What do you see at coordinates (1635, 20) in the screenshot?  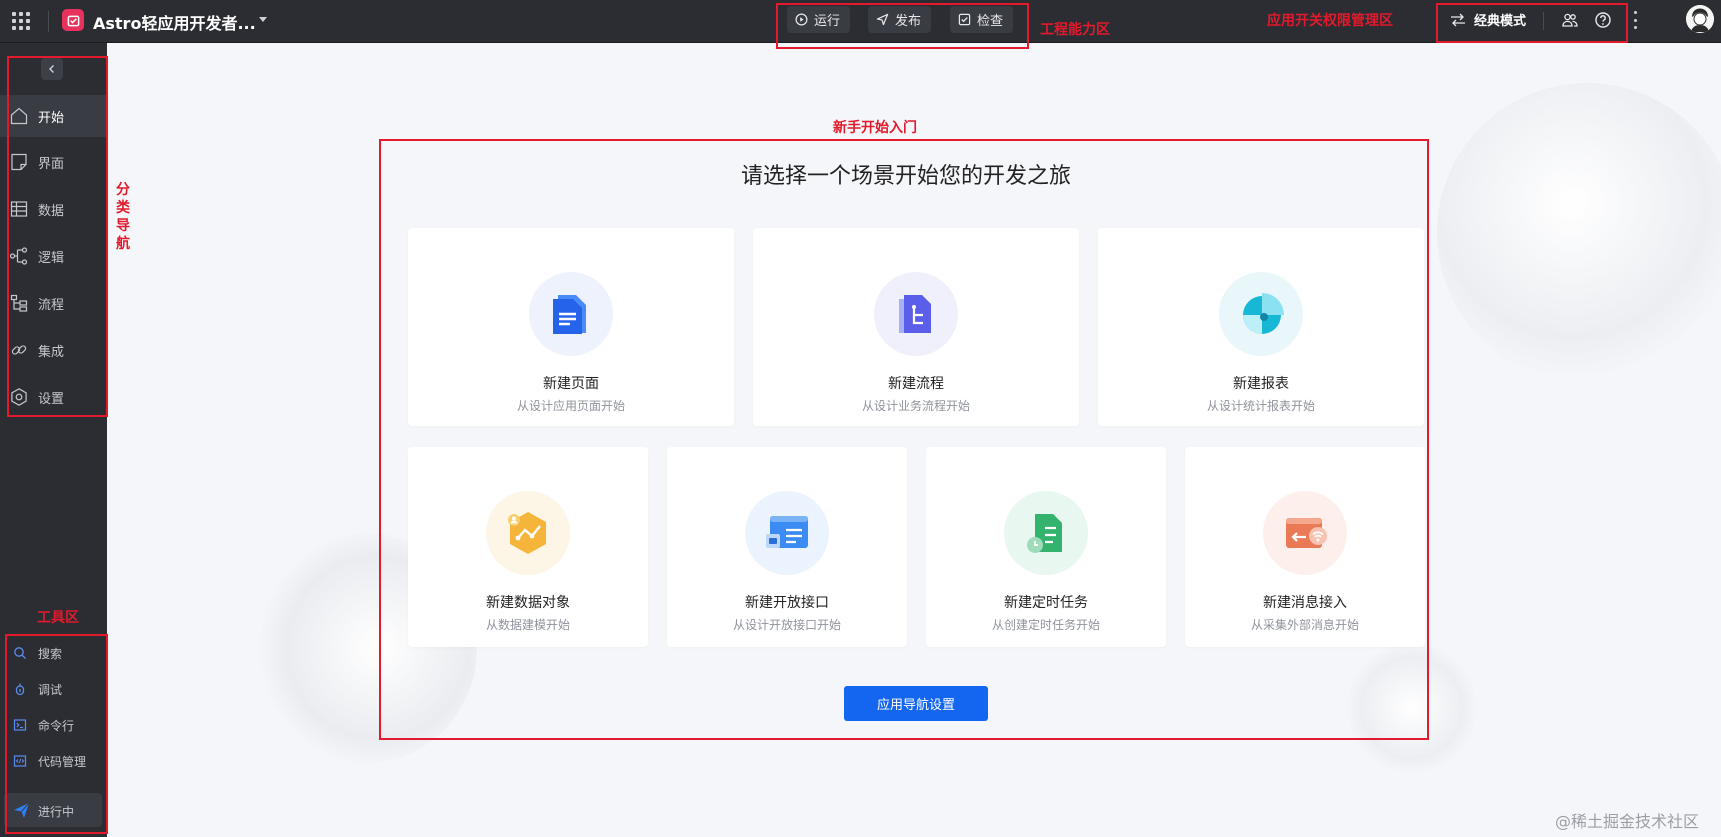 I see `more-vertical-icon` at bounding box center [1635, 20].